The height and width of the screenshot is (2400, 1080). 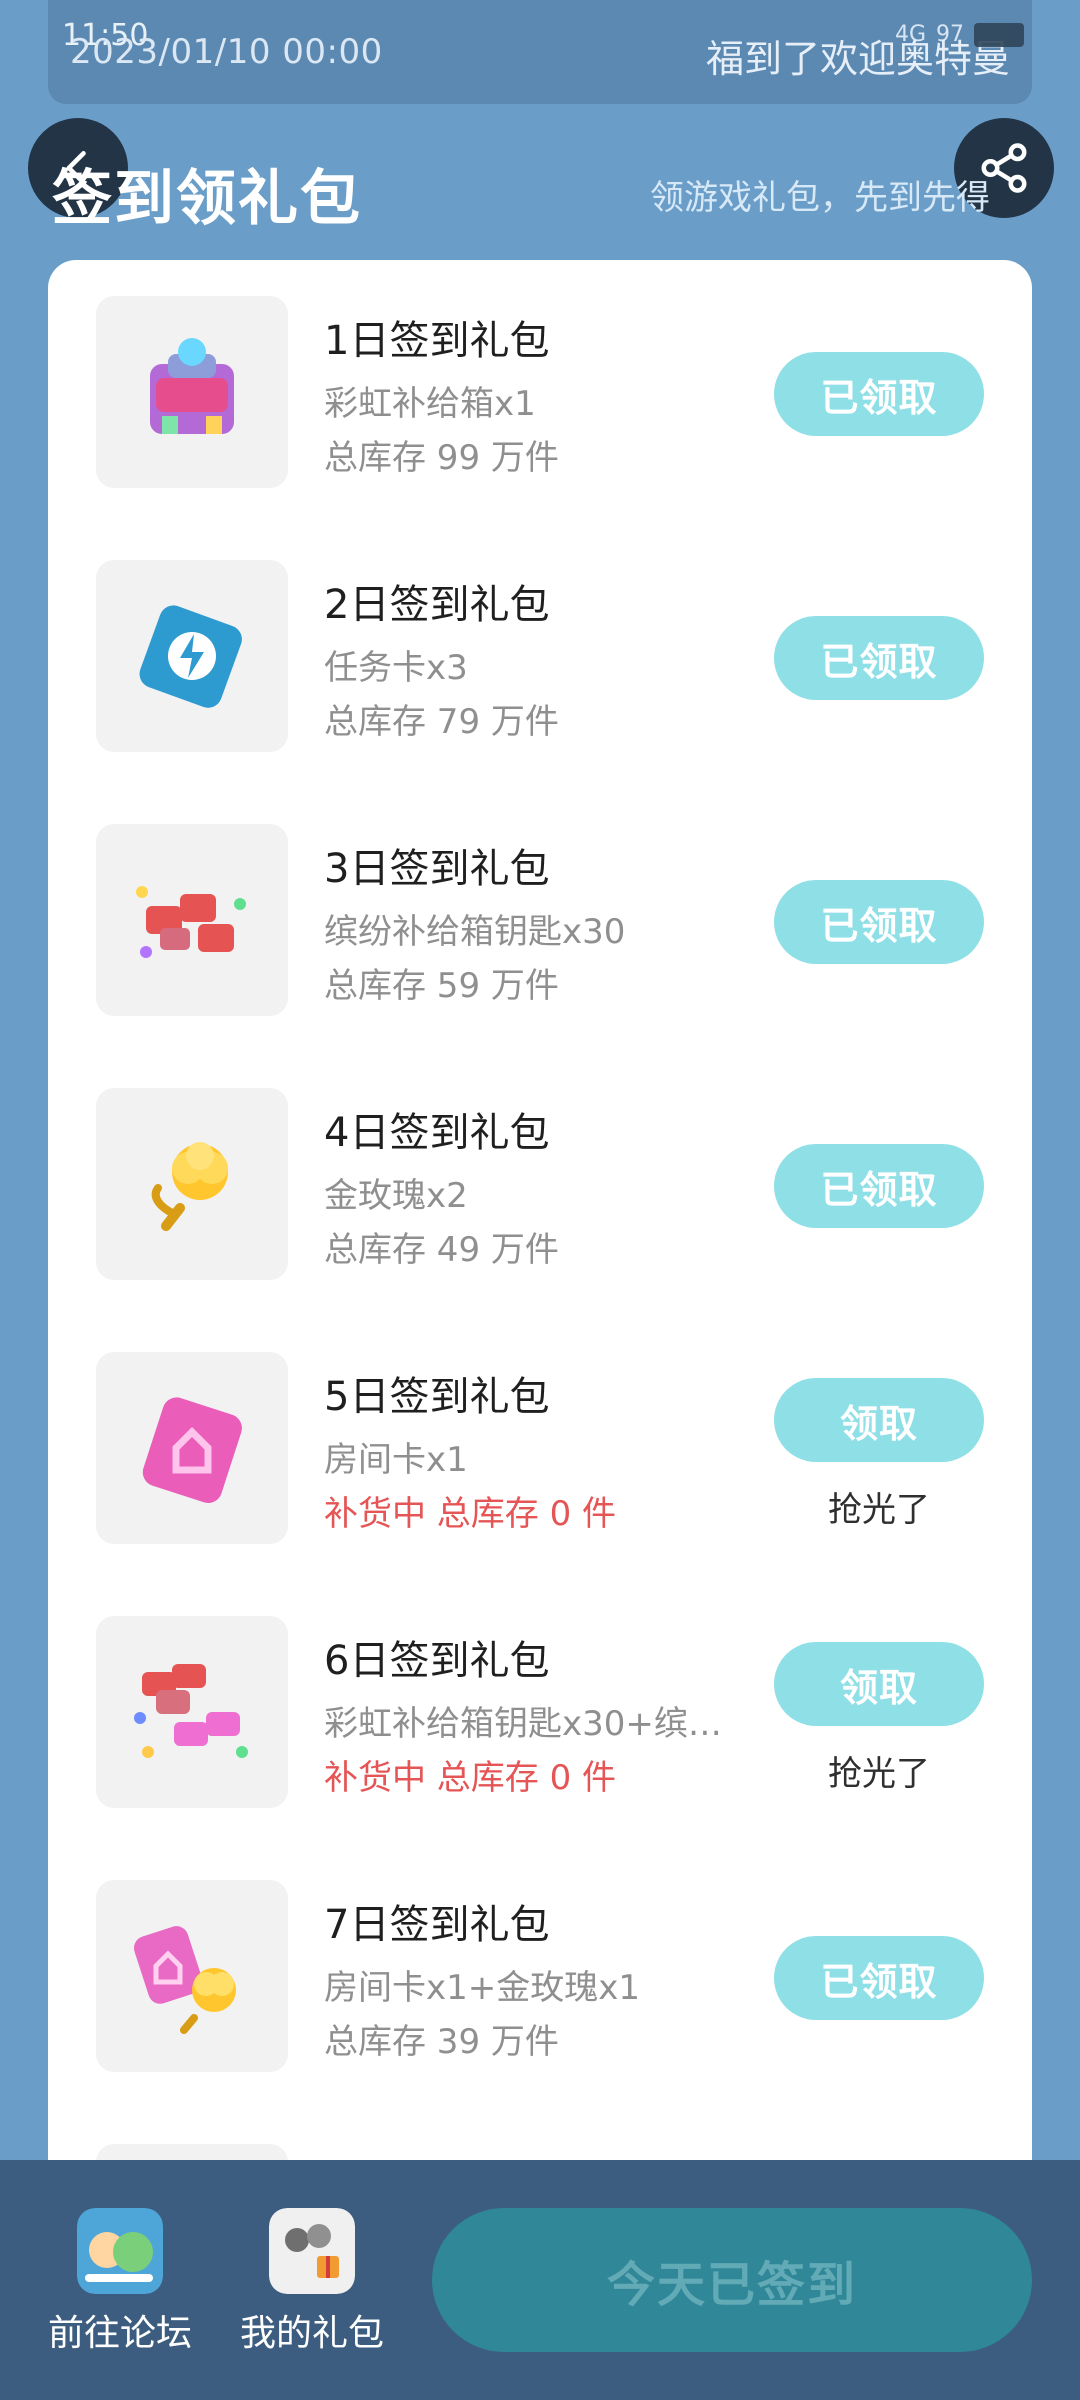 What do you see at coordinates (441, 986) in the screenshot?
I see `gift-stock-3: 总库存 59 万件` at bounding box center [441, 986].